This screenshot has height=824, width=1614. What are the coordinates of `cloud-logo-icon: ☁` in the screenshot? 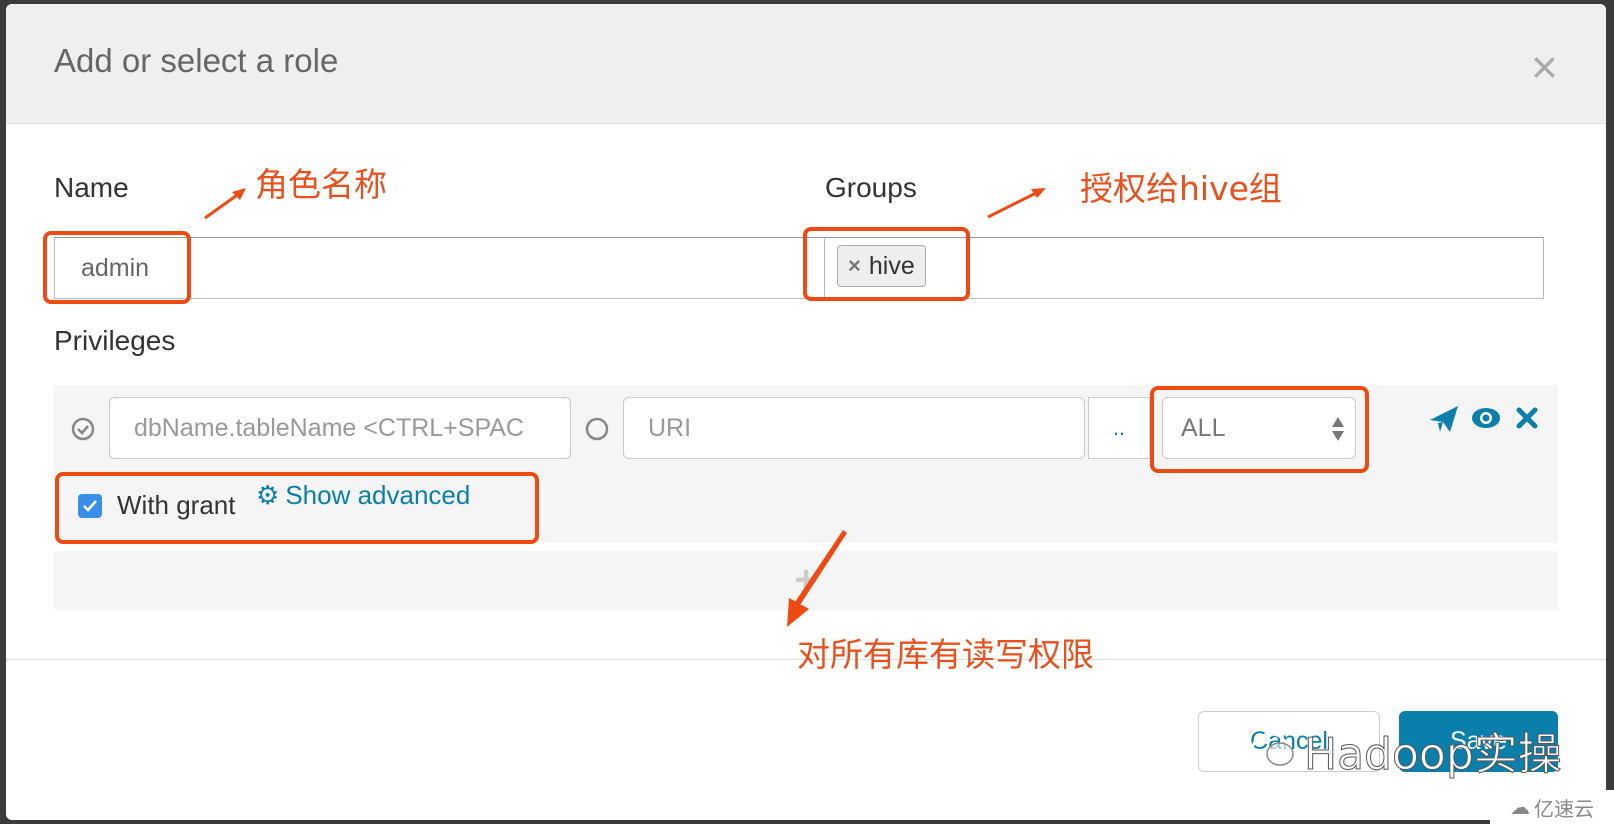 It's located at (1520, 807).